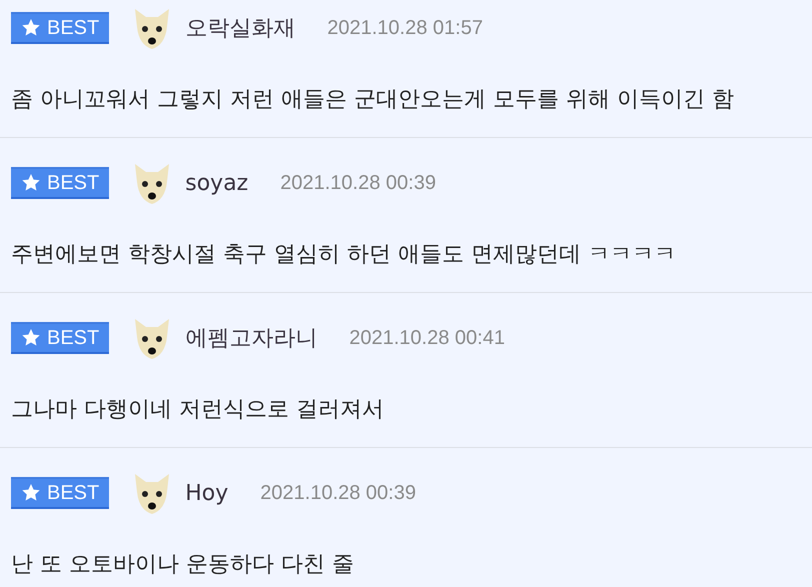  Describe the element at coordinates (216, 183) in the screenshot. I see `username: soyaz` at that location.